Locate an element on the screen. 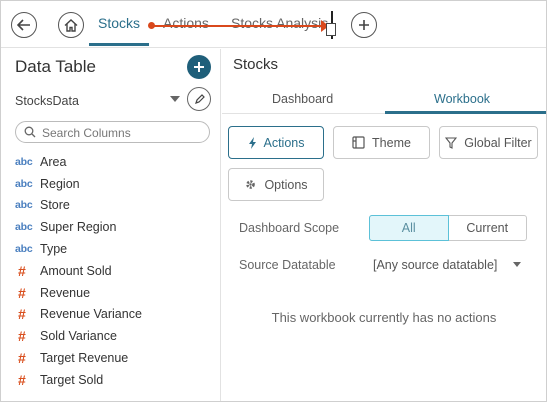 This screenshot has height=402, width=547. top-bar: Stocks Actions Stocks Analysis is located at coordinates (273, 24).